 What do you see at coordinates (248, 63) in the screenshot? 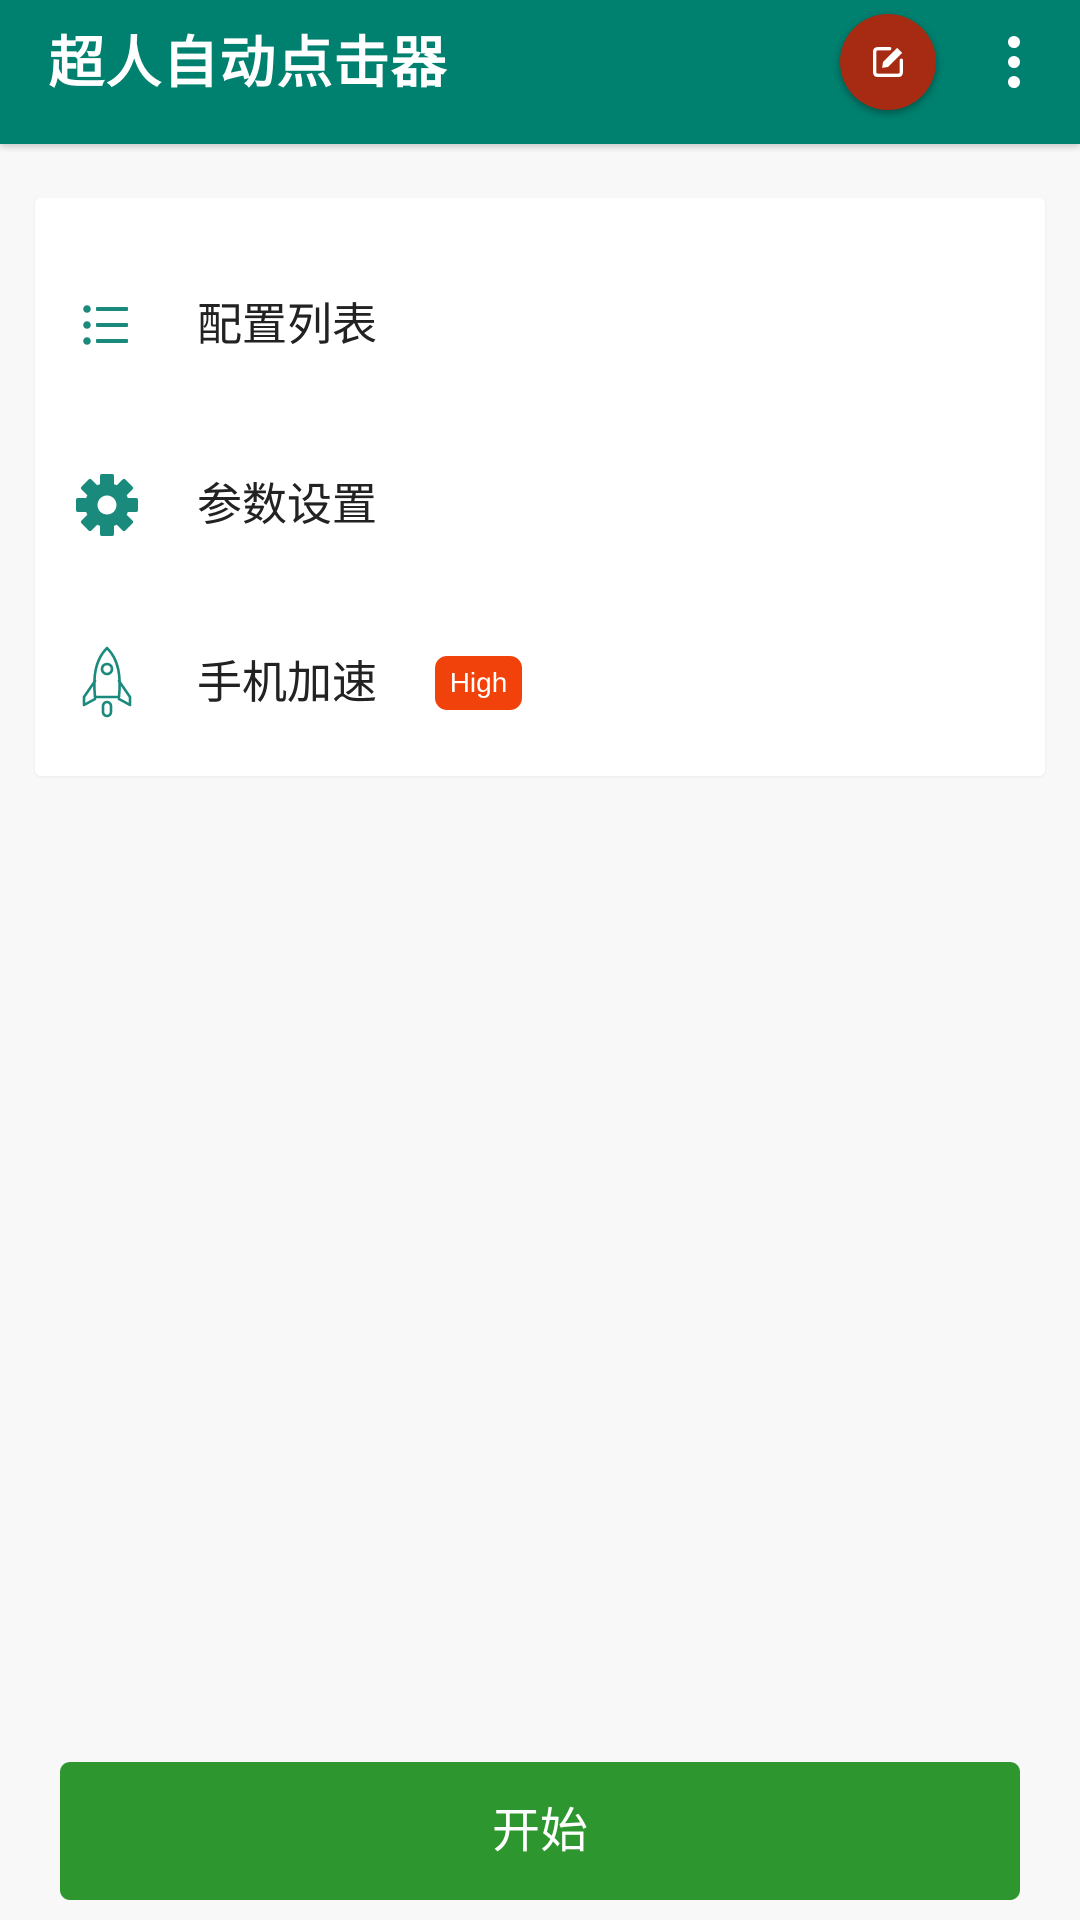
I see `app-title: 超人自动点击器` at bounding box center [248, 63].